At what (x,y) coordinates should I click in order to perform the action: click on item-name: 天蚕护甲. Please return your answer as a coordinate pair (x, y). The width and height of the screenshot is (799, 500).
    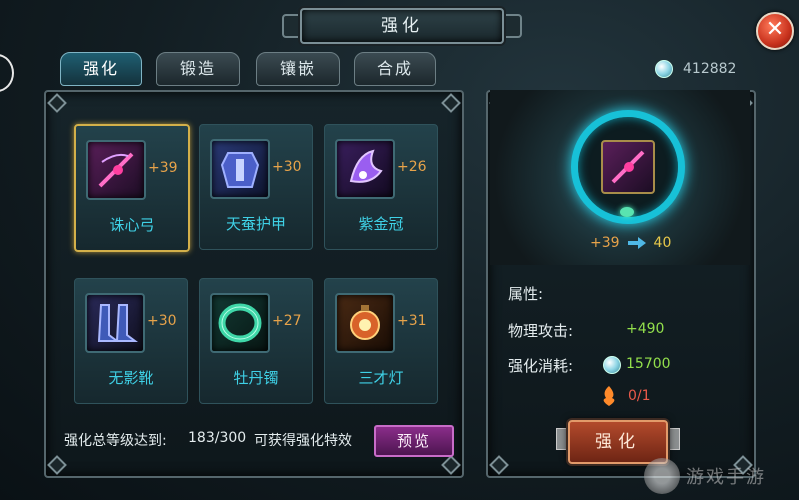
    Looking at the image, I should click on (255, 224).